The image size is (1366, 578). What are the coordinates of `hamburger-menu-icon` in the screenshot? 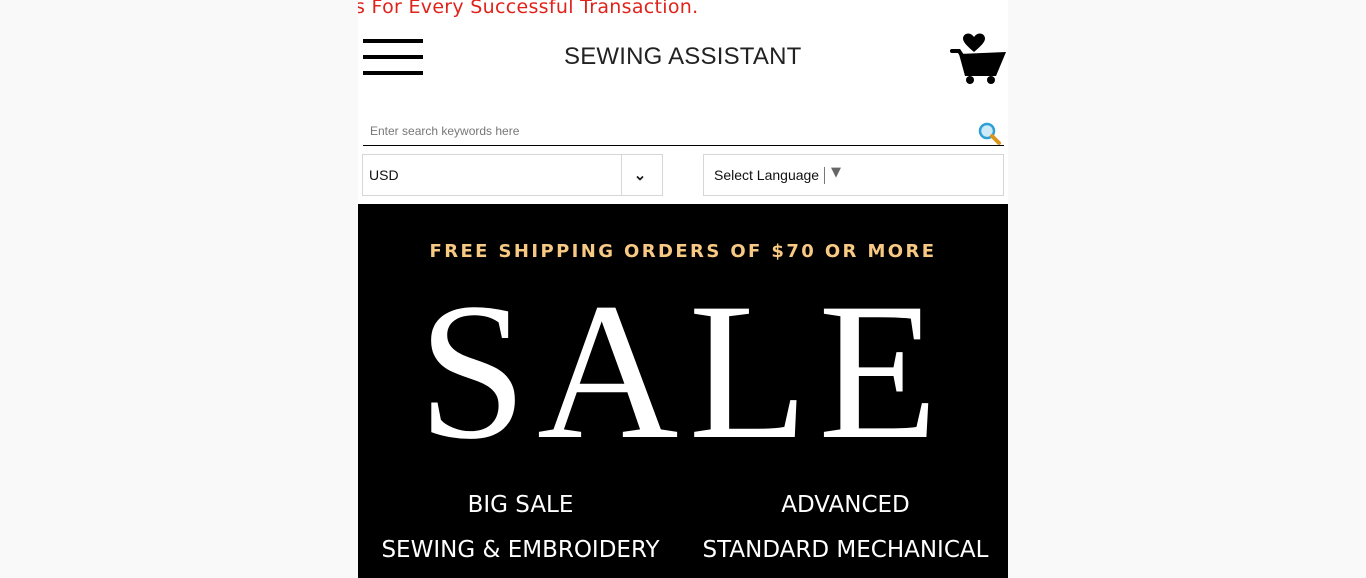 It's located at (393, 58).